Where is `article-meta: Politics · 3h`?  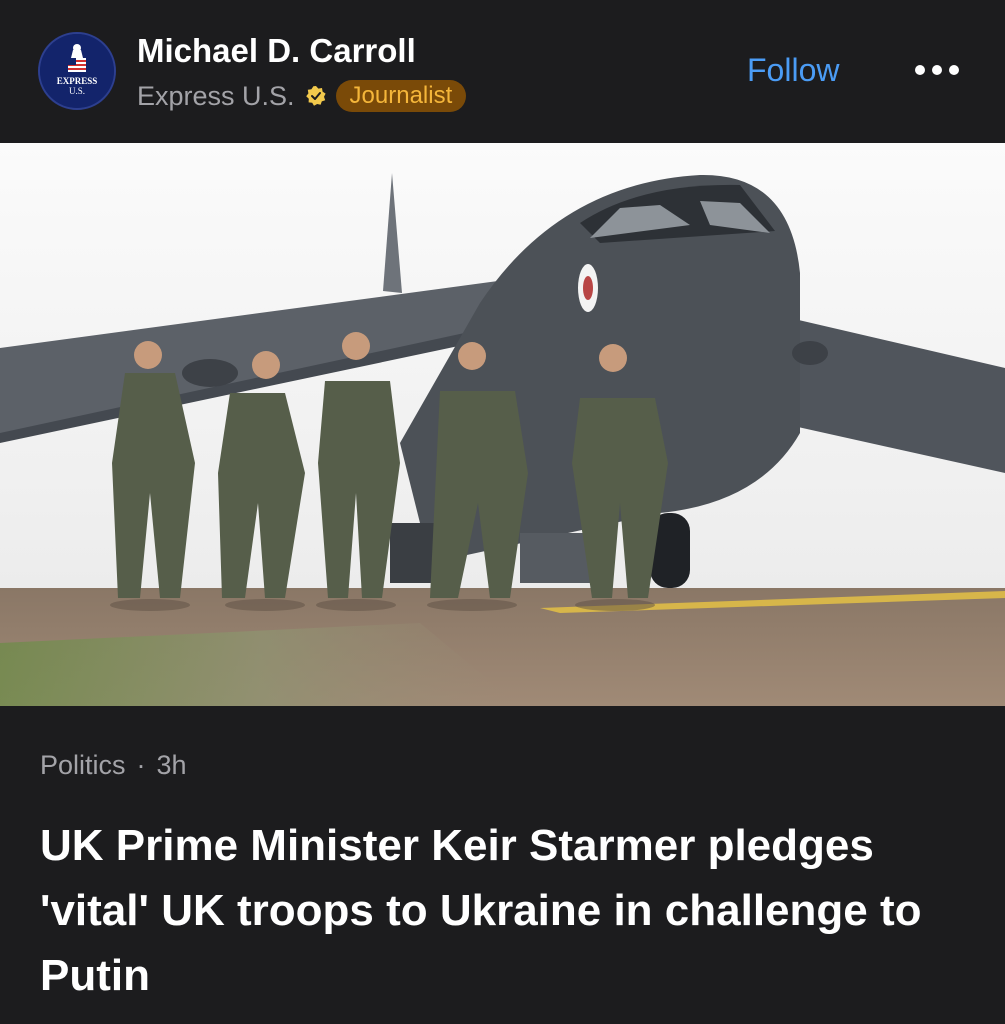
article-meta: Politics · 3h is located at coordinates (113, 765).